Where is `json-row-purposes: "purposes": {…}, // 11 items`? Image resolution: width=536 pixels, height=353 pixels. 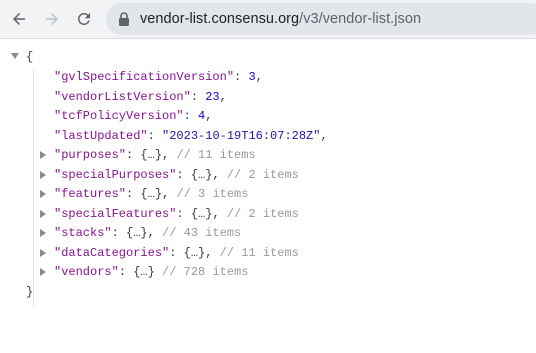
json-row-purposes: "purposes": {…}, // 11 items is located at coordinates (155, 155).